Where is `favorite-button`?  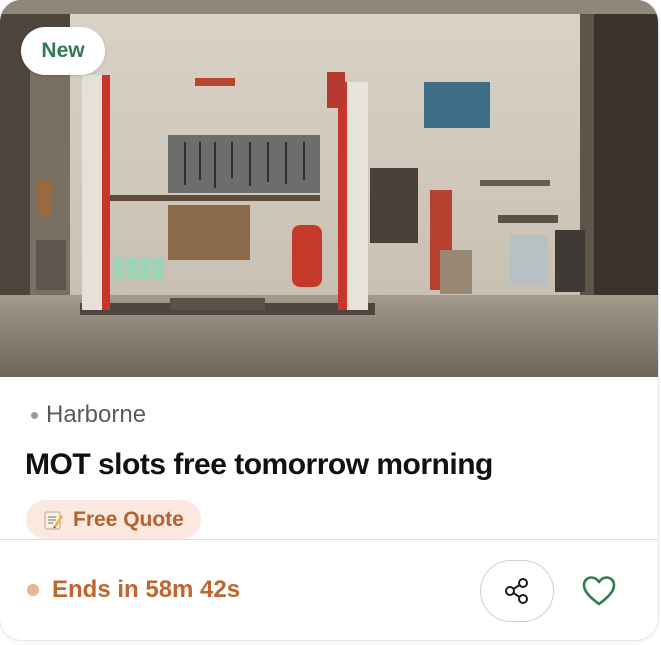 favorite-button is located at coordinates (599, 591).